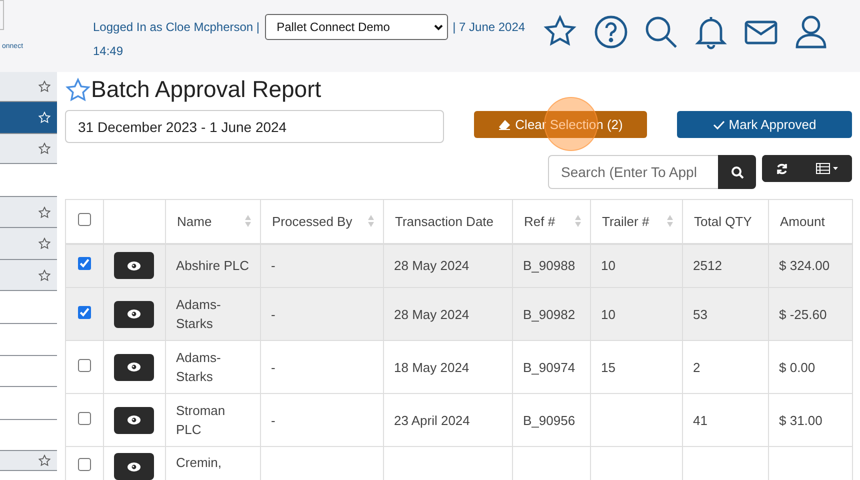  I want to click on table-icon, so click(827, 168).